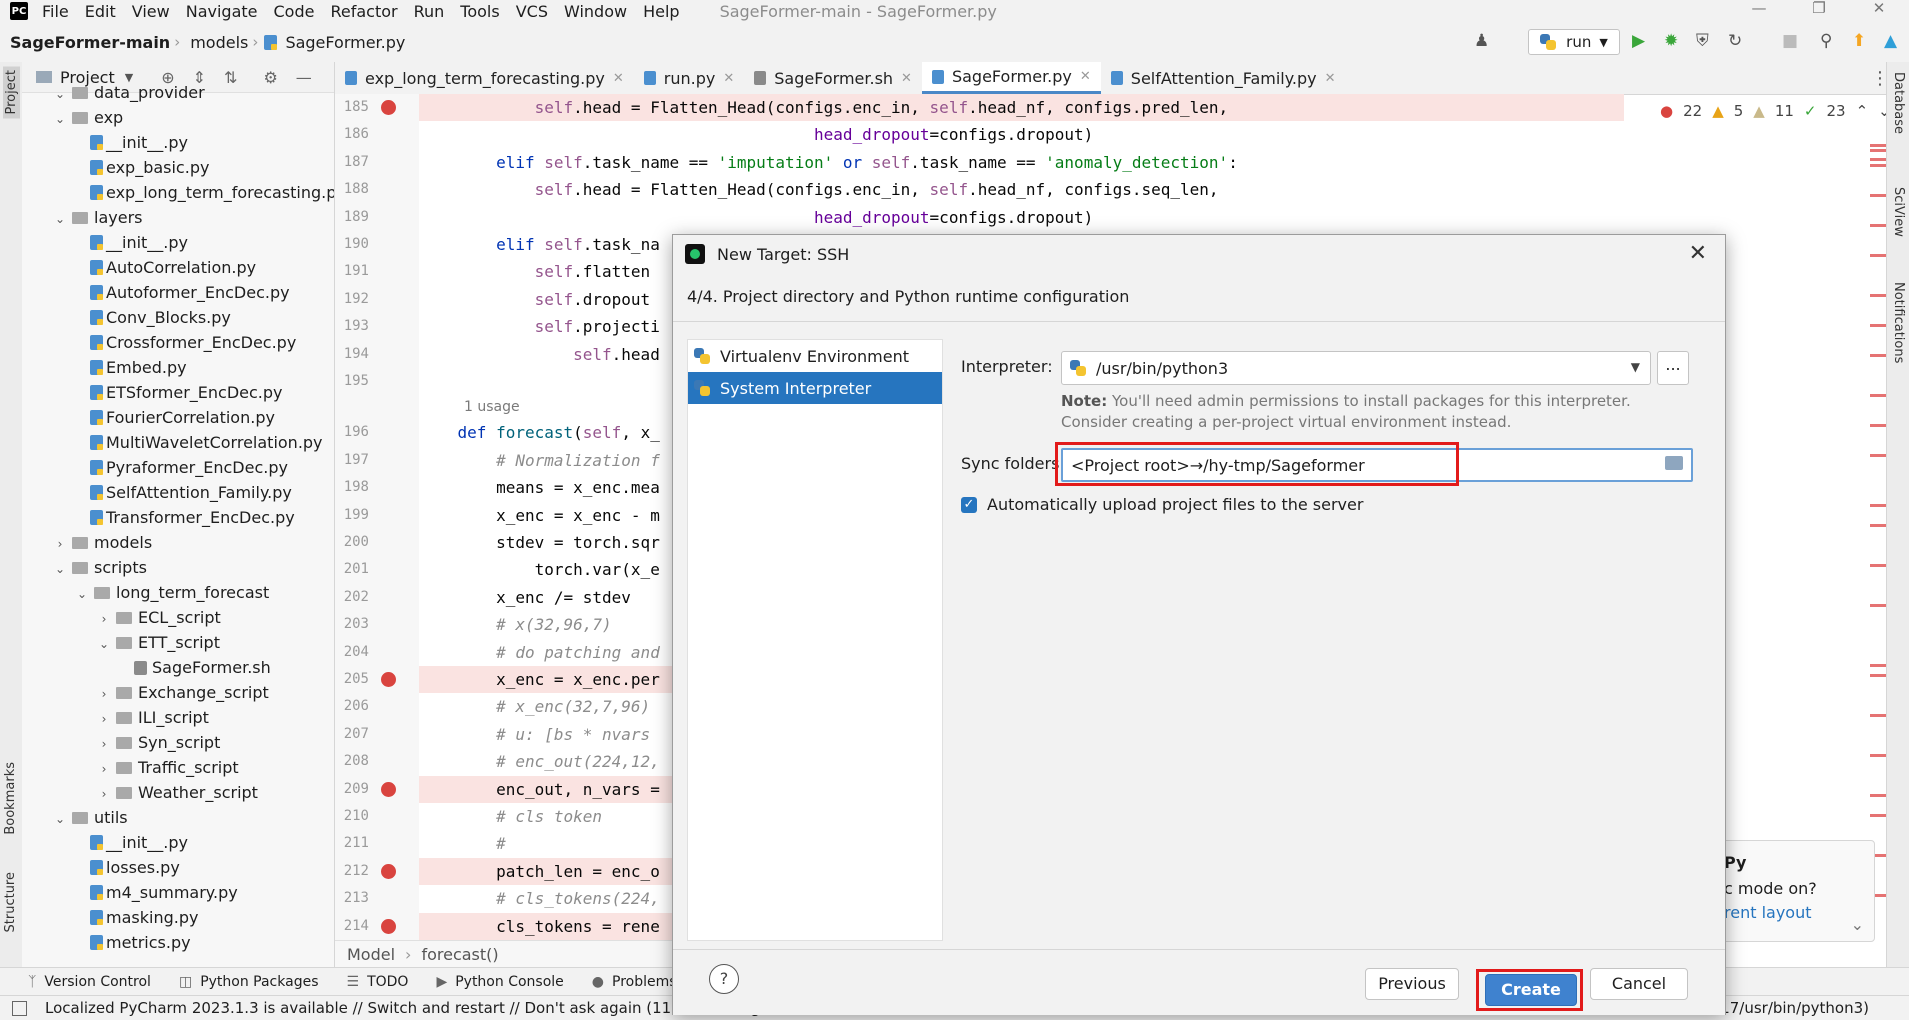 The height and width of the screenshot is (1020, 1909). Describe the element at coordinates (1021, 134) in the screenshot. I see `code-line: head_dropout=configs.dropout)` at that location.